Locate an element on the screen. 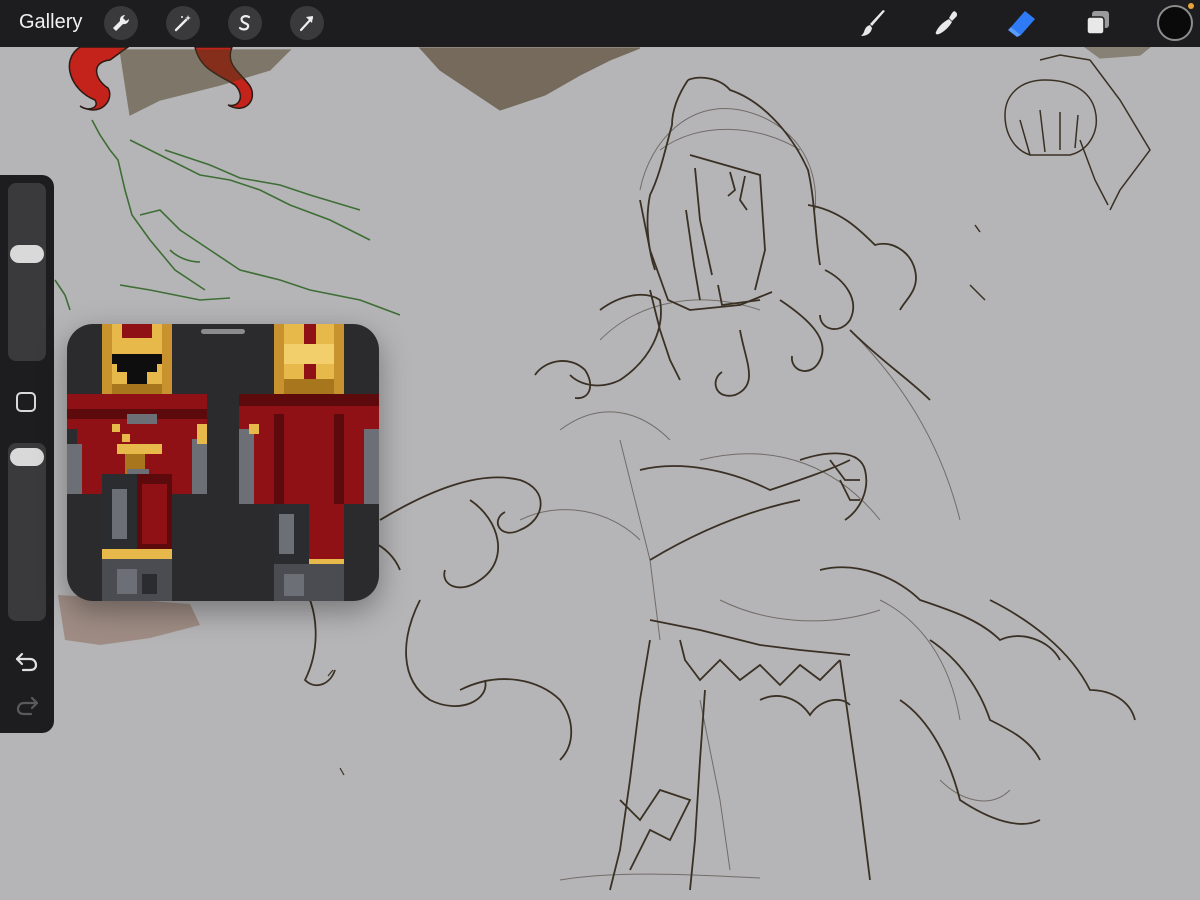  layers-button is located at coordinates (1098, 23).